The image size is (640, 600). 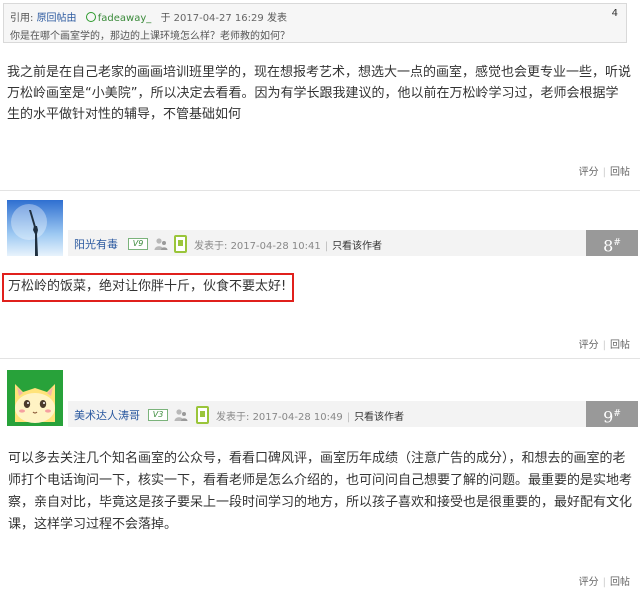 What do you see at coordinates (138, 244) in the screenshot?
I see `level-badge: V9` at bounding box center [138, 244].